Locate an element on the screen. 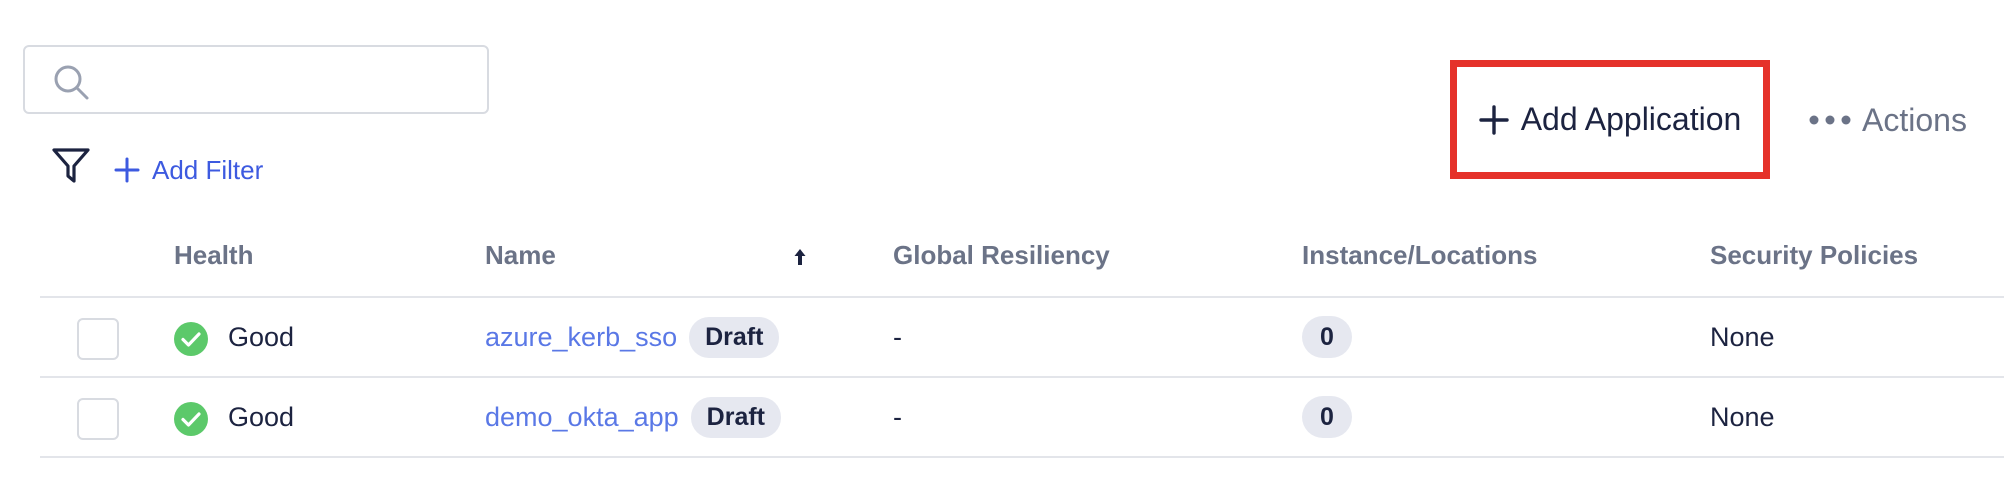 The height and width of the screenshot is (500, 2004). application-name-link: demo_okta_app is located at coordinates (582, 417).